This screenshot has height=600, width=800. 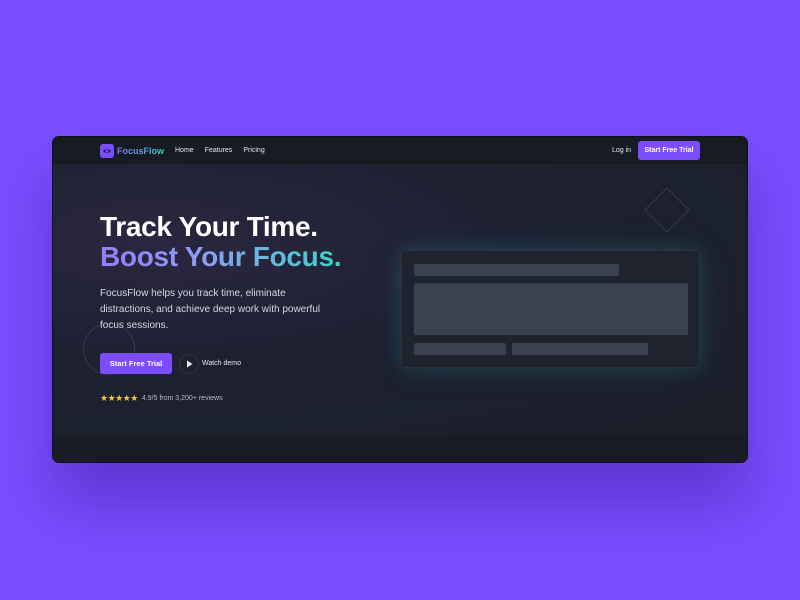 What do you see at coordinates (136, 363) in the screenshot?
I see `hero-start-trial-button: Start Free Trial` at bounding box center [136, 363].